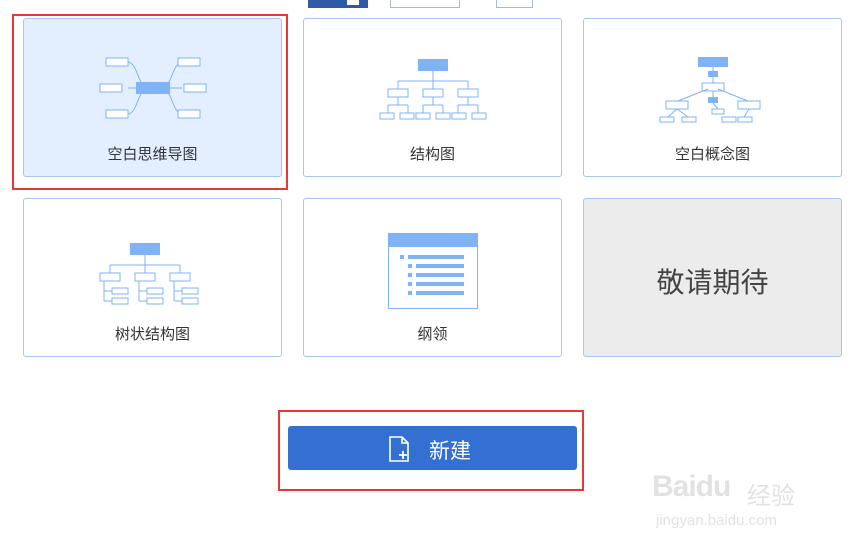 This screenshot has width=854, height=549. What do you see at coordinates (432, 89) in the screenshot?
I see `org-chart-icon` at bounding box center [432, 89].